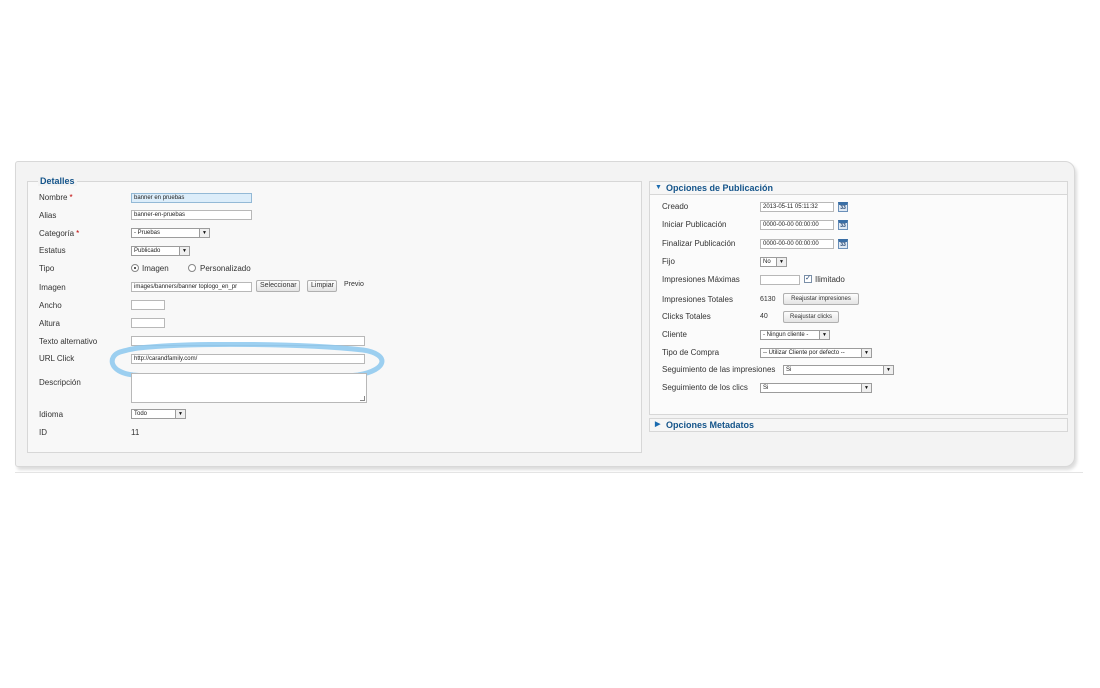 The width and height of the screenshot is (1100, 688). I want to click on clicks-totales-value: 40, so click(764, 316).